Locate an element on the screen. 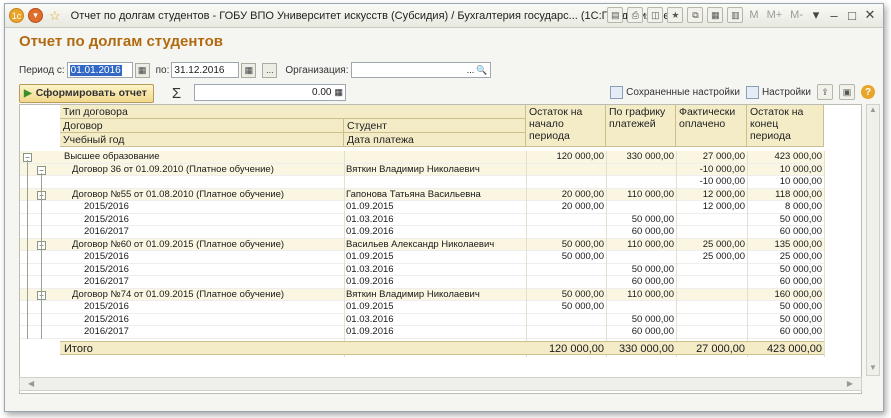 The height and width of the screenshot is (418, 891). org-label: Организация: is located at coordinates (317, 70).